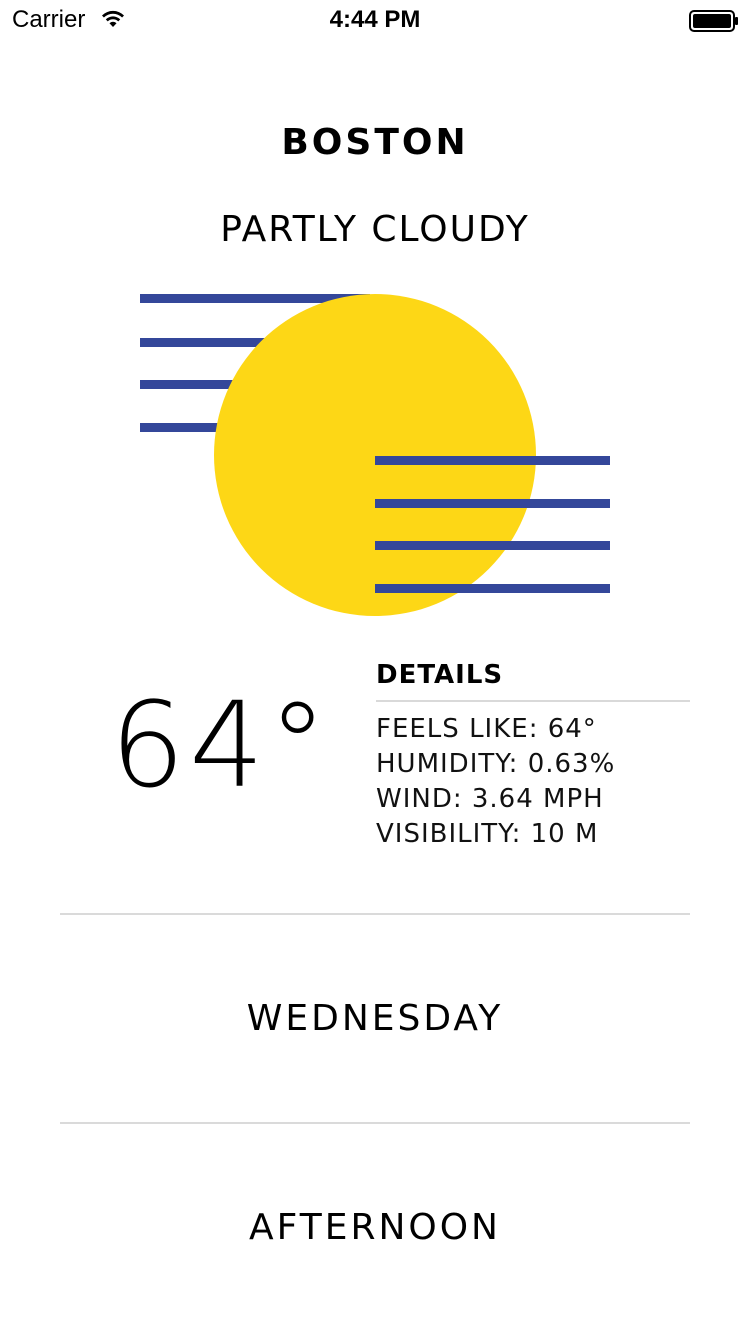 Image resolution: width=750 pixels, height=1334 pixels. What do you see at coordinates (486, 729) in the screenshot?
I see `detail-feels-like: FEELS LIKE: 64°` at bounding box center [486, 729].